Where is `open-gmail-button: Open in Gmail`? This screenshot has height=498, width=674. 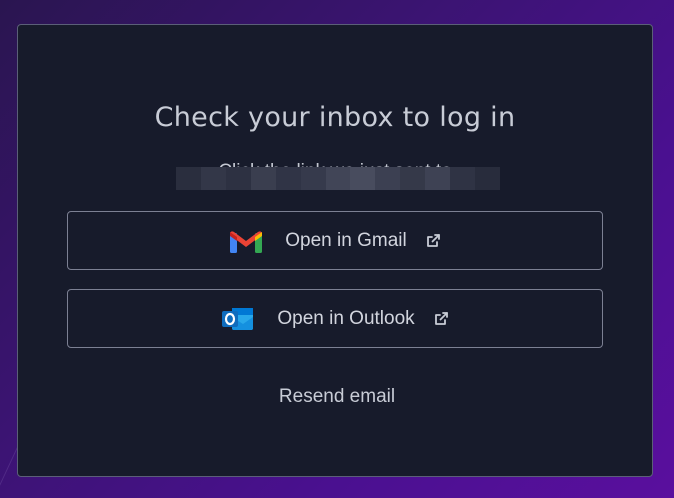 open-gmail-button: Open in Gmail is located at coordinates (335, 240).